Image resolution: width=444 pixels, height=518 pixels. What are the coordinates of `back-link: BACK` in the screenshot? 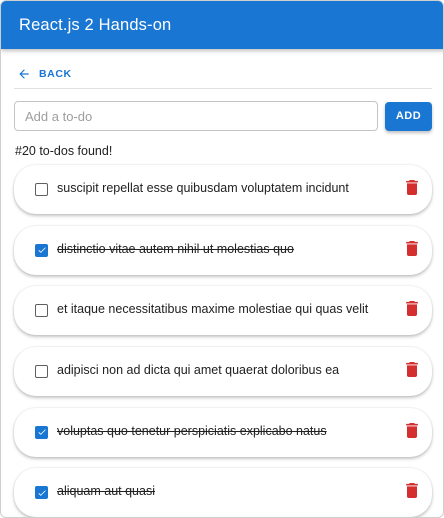 It's located at (223, 74).